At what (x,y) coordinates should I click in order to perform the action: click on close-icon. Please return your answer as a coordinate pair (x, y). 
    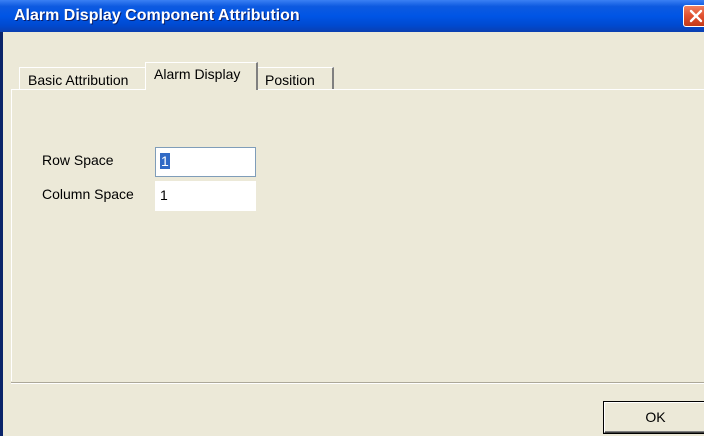
    Looking at the image, I should click on (696, 16).